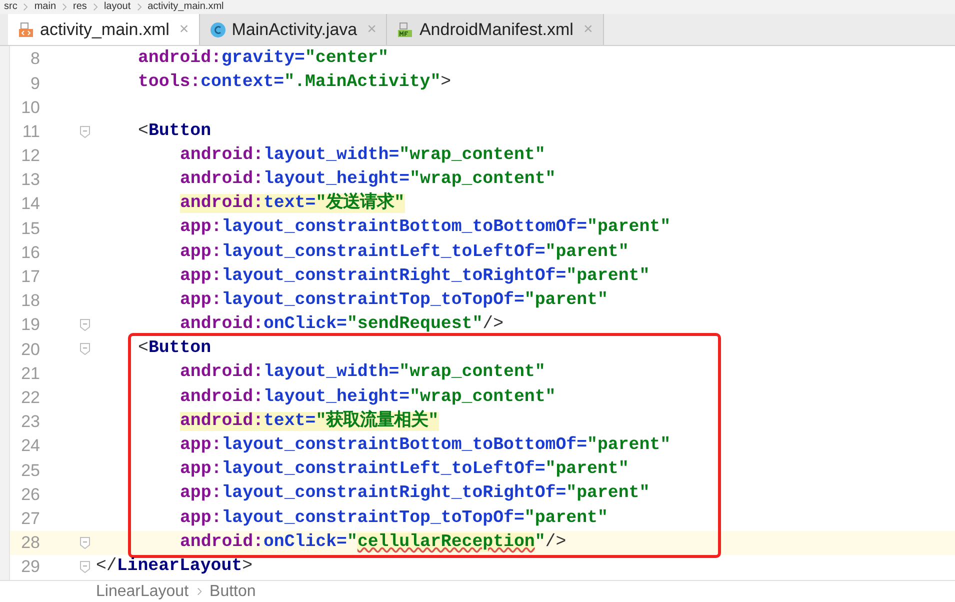 This screenshot has width=955, height=602. Describe the element at coordinates (26, 30) in the screenshot. I see `xml-file-icon` at that location.